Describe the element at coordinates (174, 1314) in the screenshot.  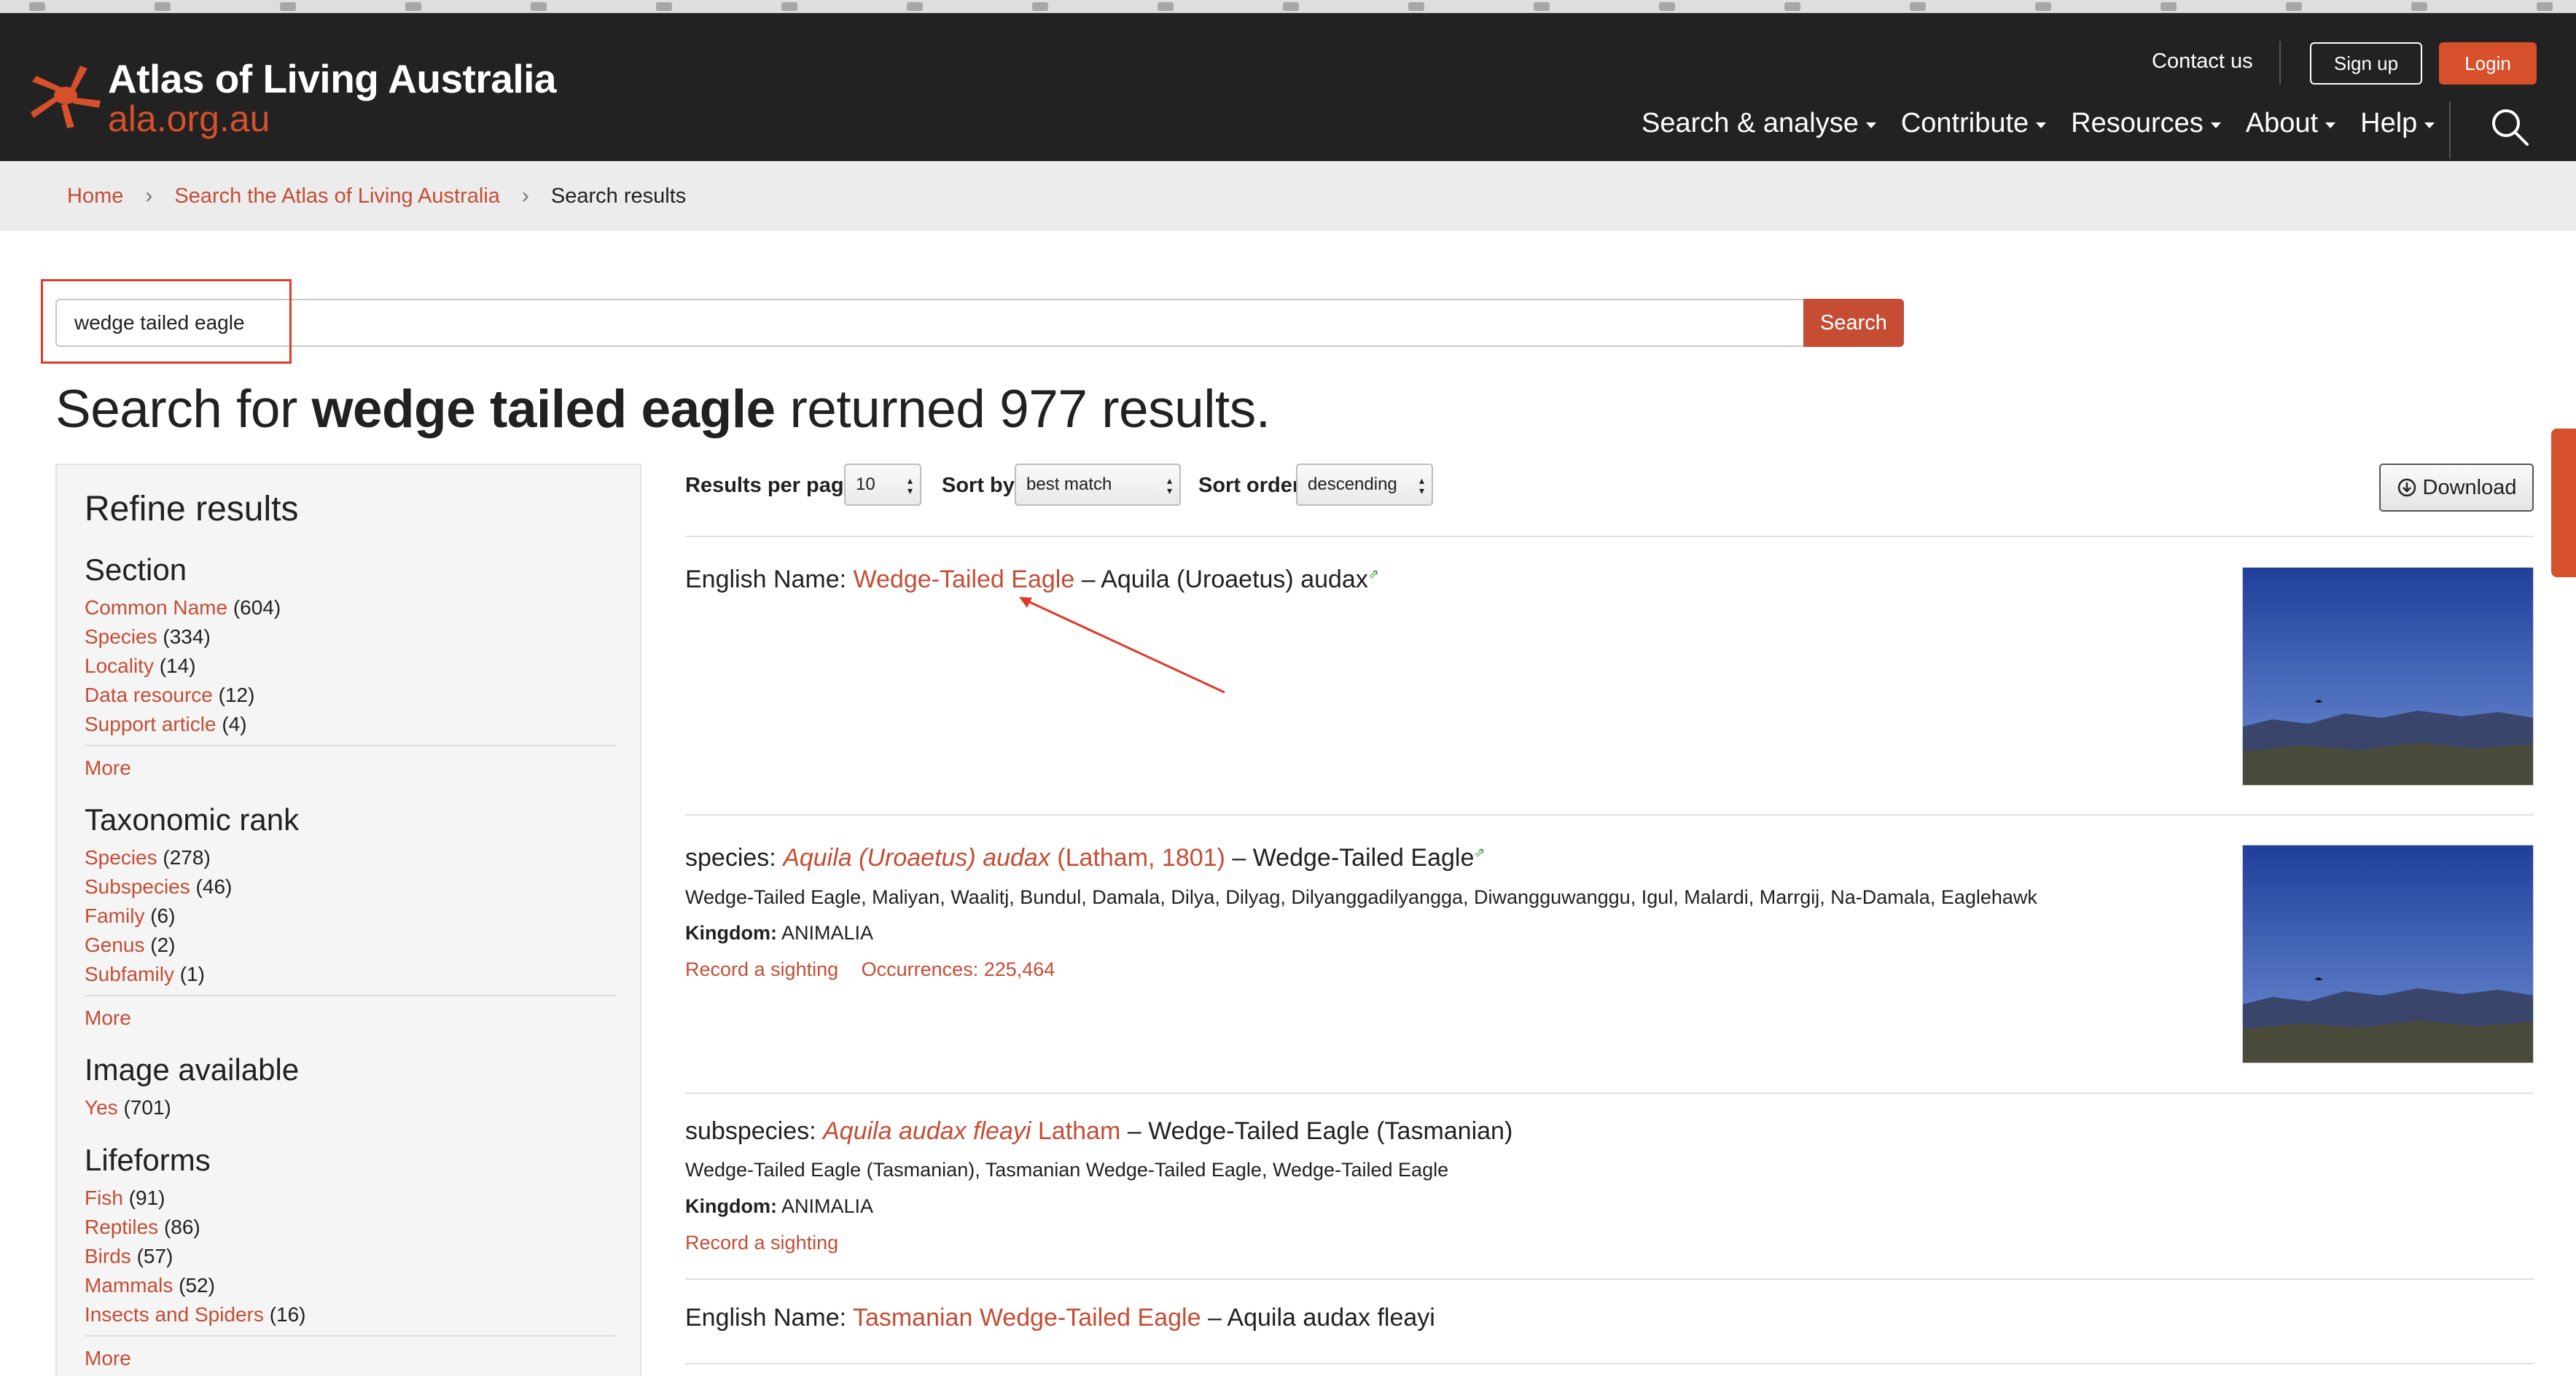
I see `facet-link: Insects and Spiders` at that location.